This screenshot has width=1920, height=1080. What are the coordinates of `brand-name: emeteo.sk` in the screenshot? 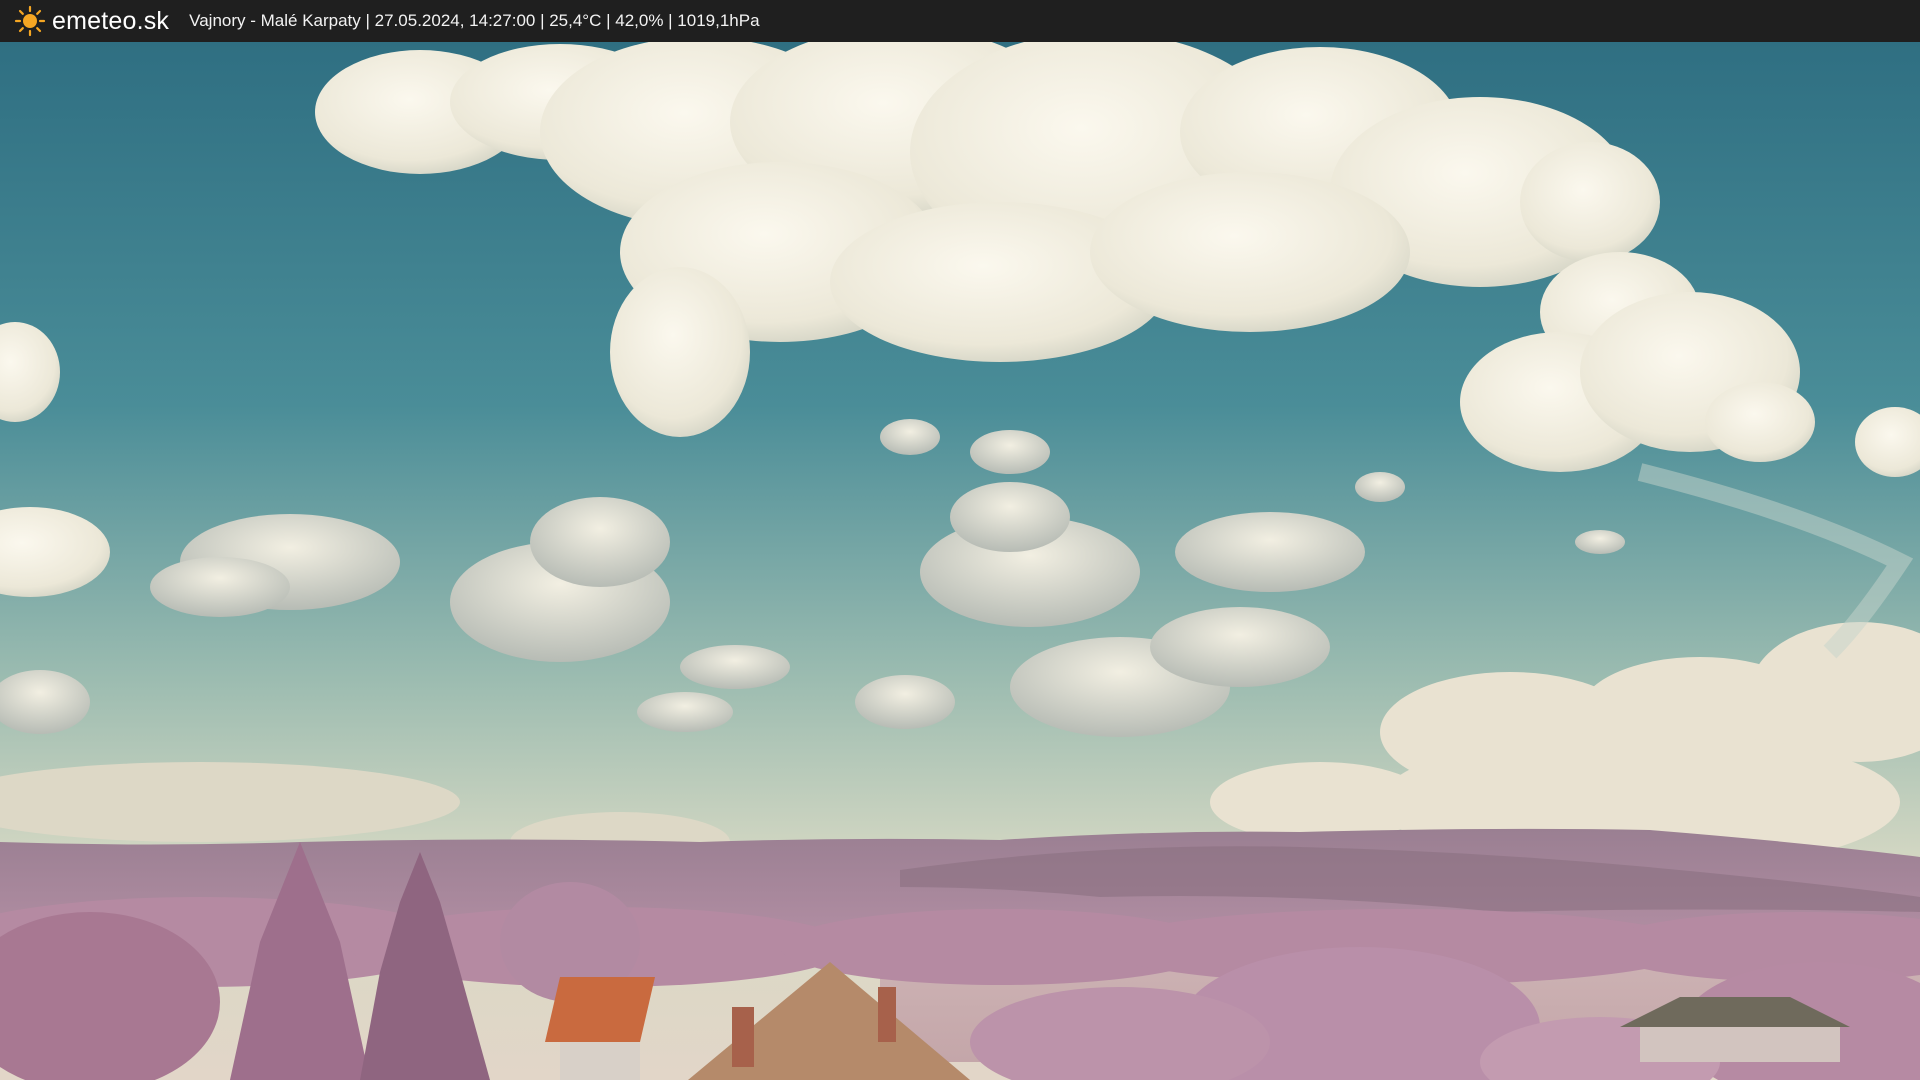 It's located at (111, 20).